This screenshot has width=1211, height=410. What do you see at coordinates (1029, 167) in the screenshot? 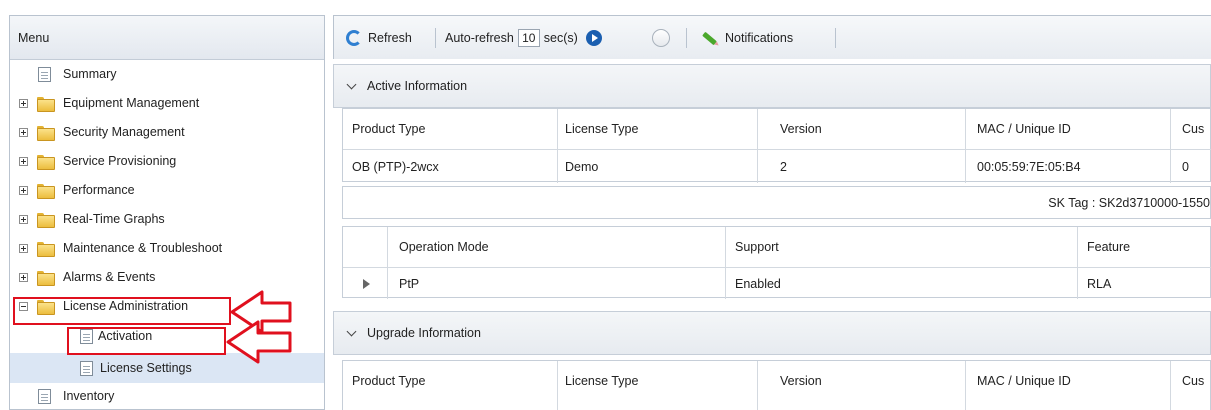
I see `cell-mac-unique-id: 00:05:59:7E:05:B4` at bounding box center [1029, 167].